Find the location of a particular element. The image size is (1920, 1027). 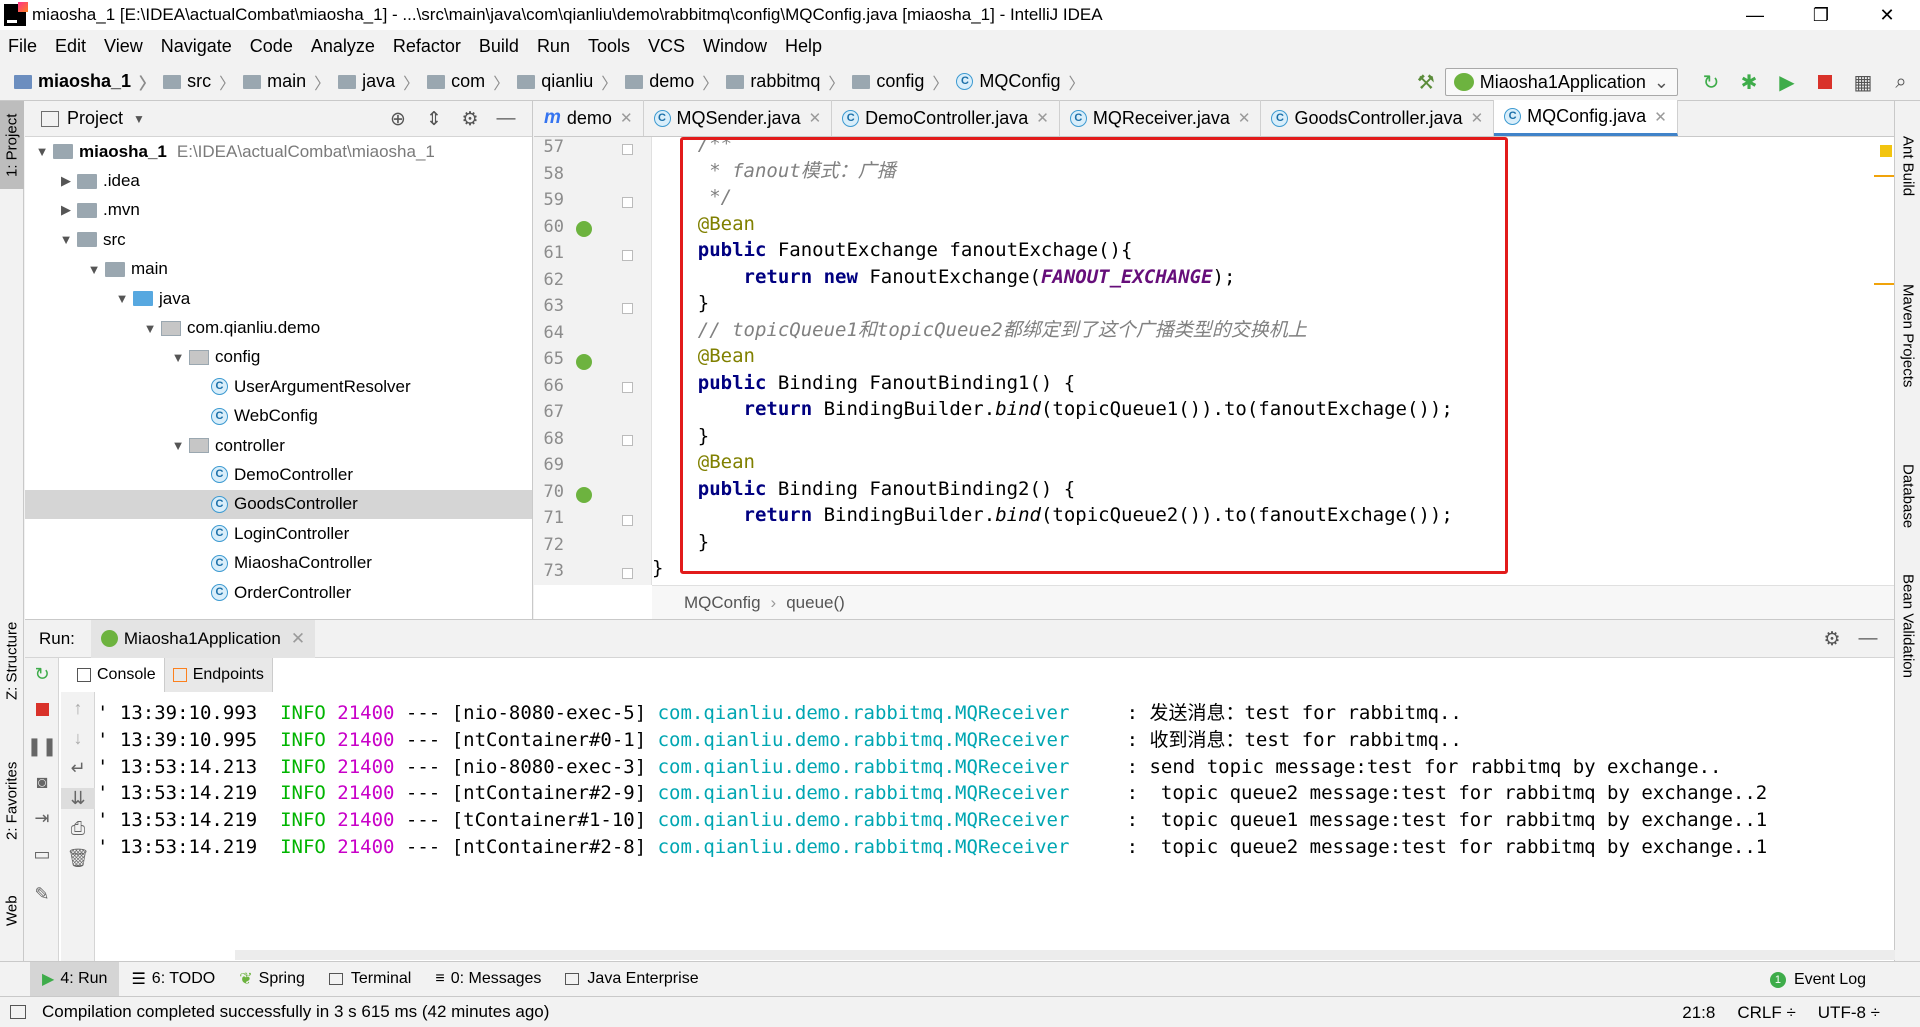

crumb-java: java 〉 is located at coordinates (378, 82).